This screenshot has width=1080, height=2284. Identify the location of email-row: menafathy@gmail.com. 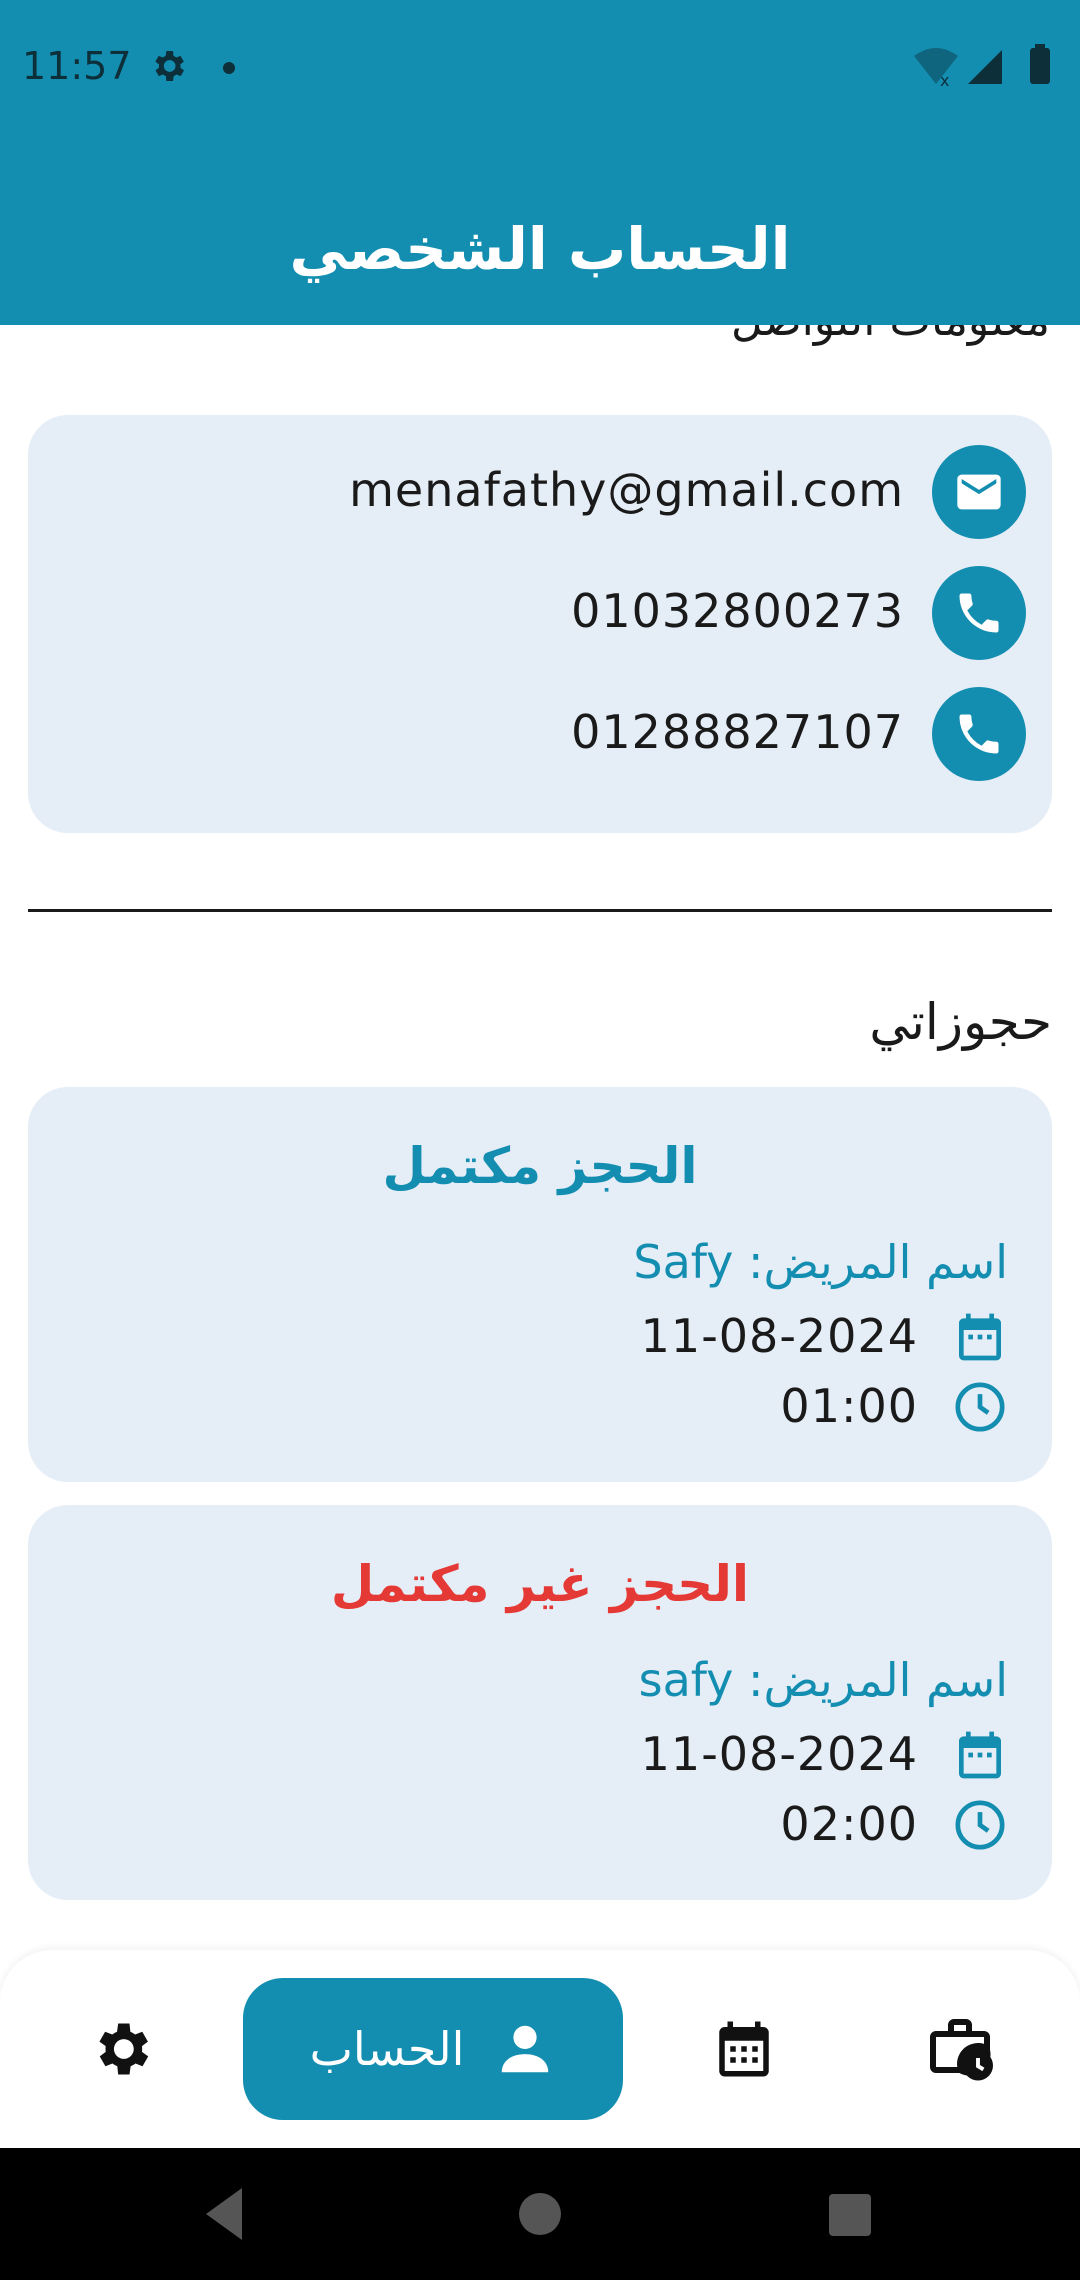
(576, 492).